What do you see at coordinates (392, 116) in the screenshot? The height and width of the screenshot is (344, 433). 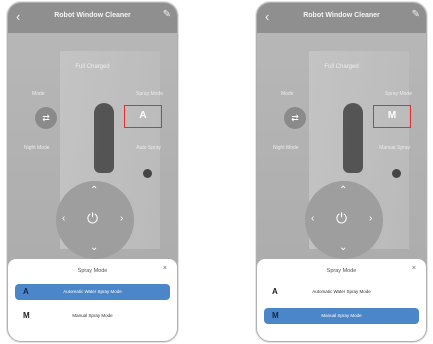 I see `spray-mode-button: M` at bounding box center [392, 116].